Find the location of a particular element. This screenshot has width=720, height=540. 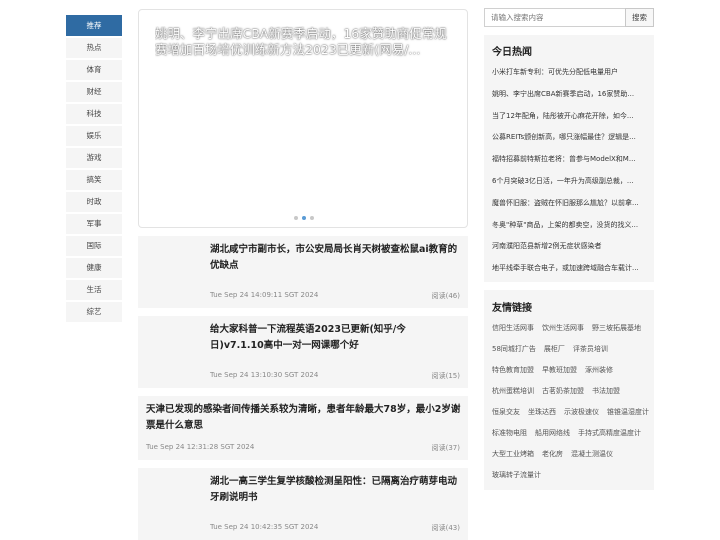

friend-link: 古茗奶茶加盟 is located at coordinates (563, 391).